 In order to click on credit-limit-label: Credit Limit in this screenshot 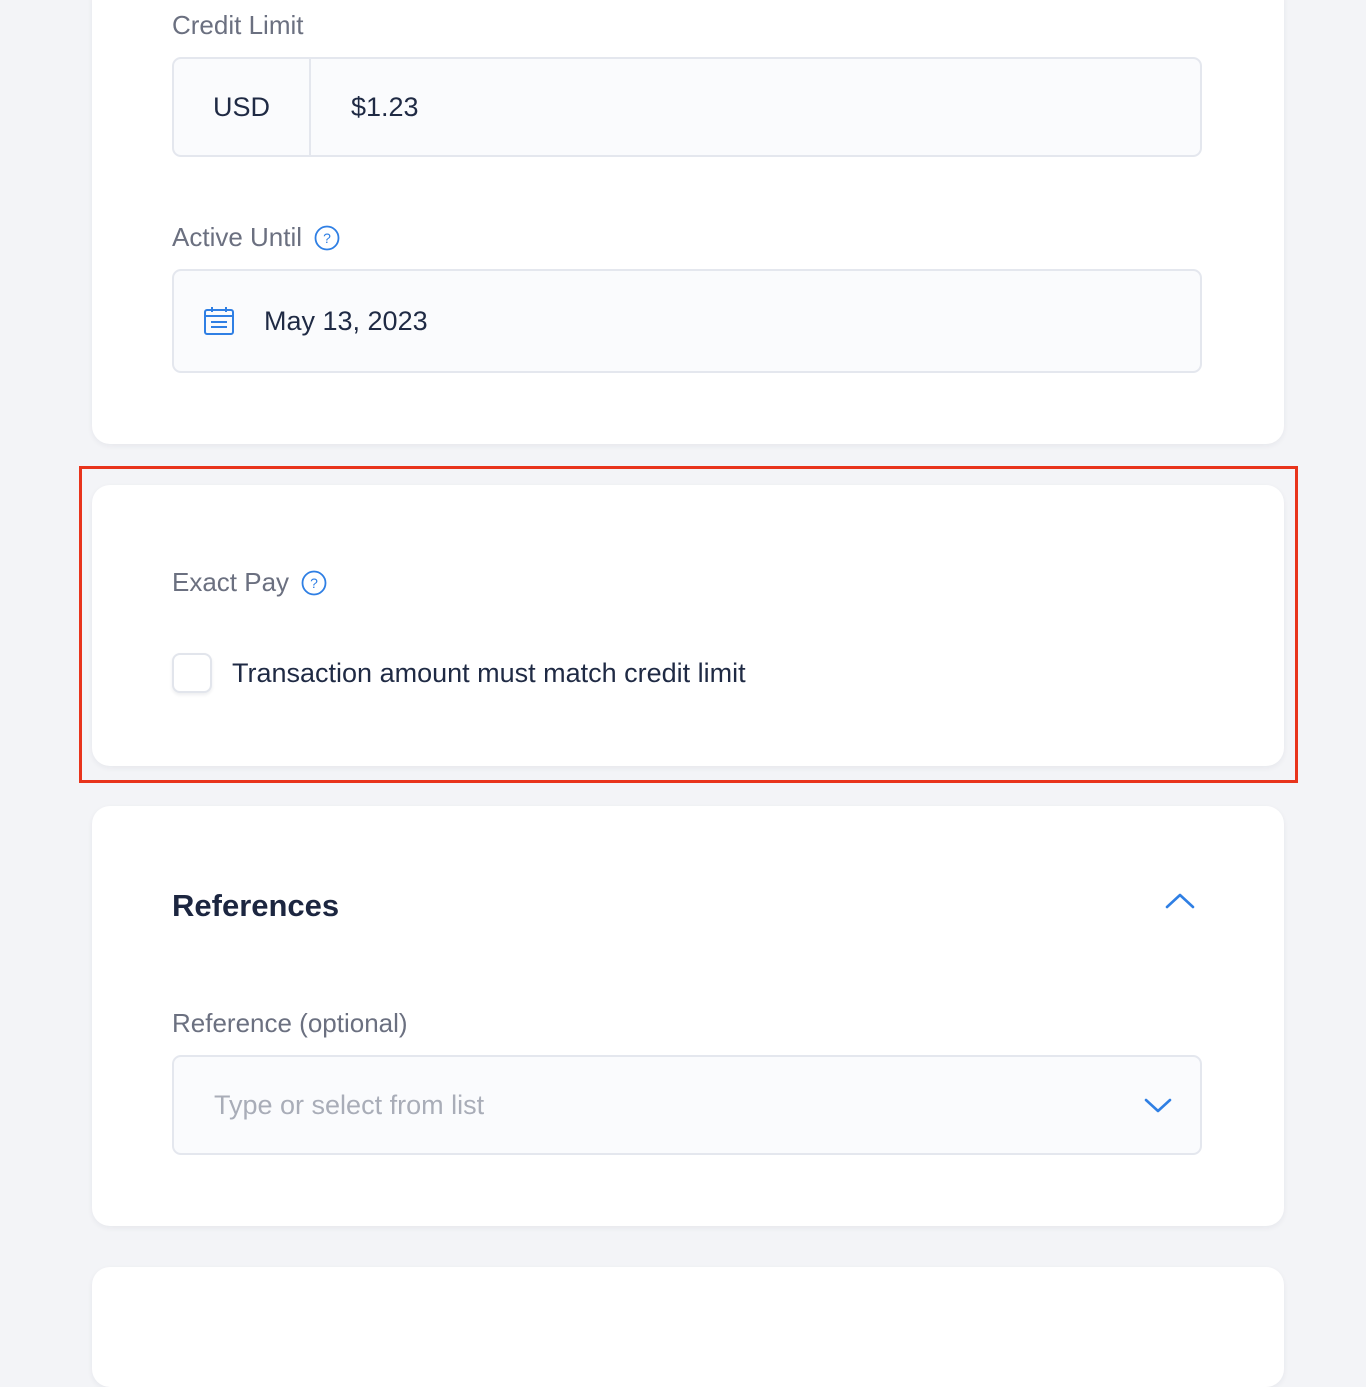, I will do `click(237, 25)`.